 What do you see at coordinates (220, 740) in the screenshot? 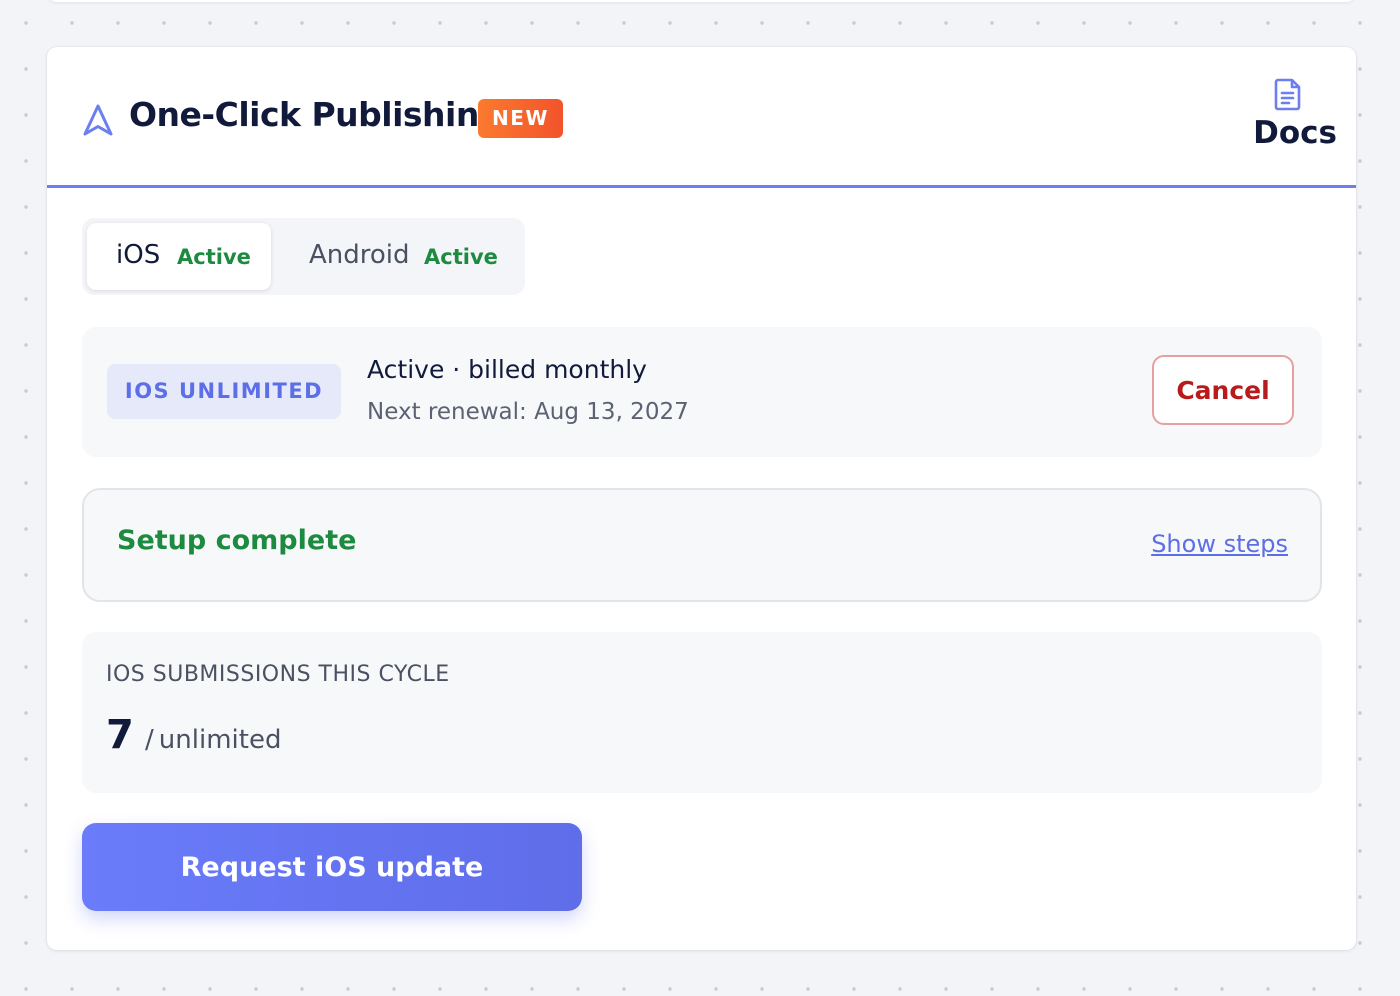
I see `usage-limit: unlimited` at bounding box center [220, 740].